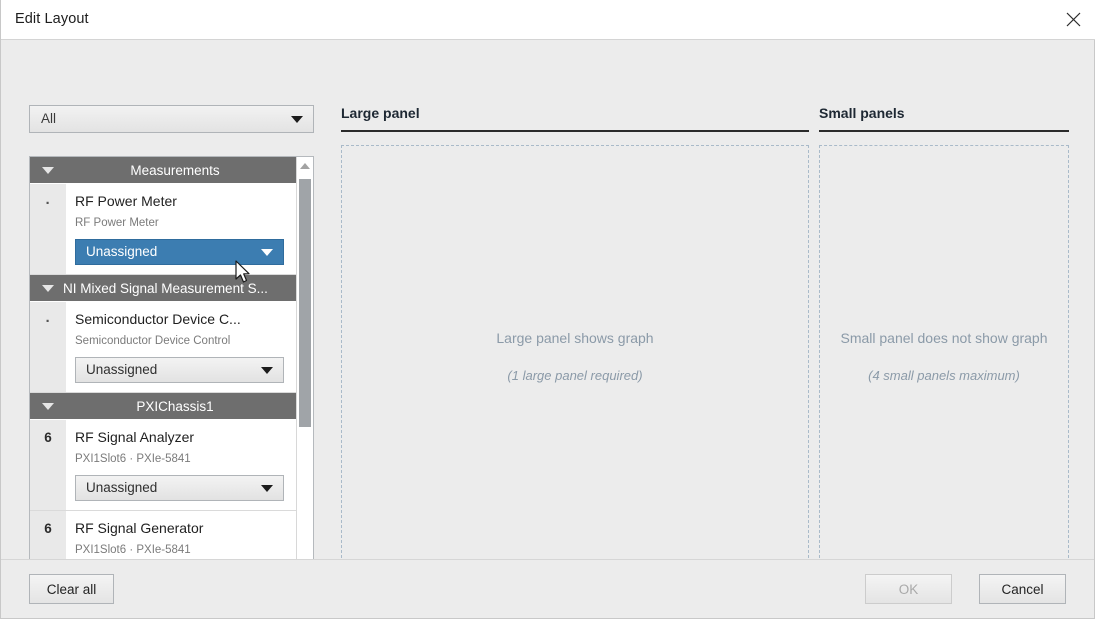  What do you see at coordinates (575, 375) in the screenshot?
I see `large-panel-hint-secondary: (1 large panel required)` at bounding box center [575, 375].